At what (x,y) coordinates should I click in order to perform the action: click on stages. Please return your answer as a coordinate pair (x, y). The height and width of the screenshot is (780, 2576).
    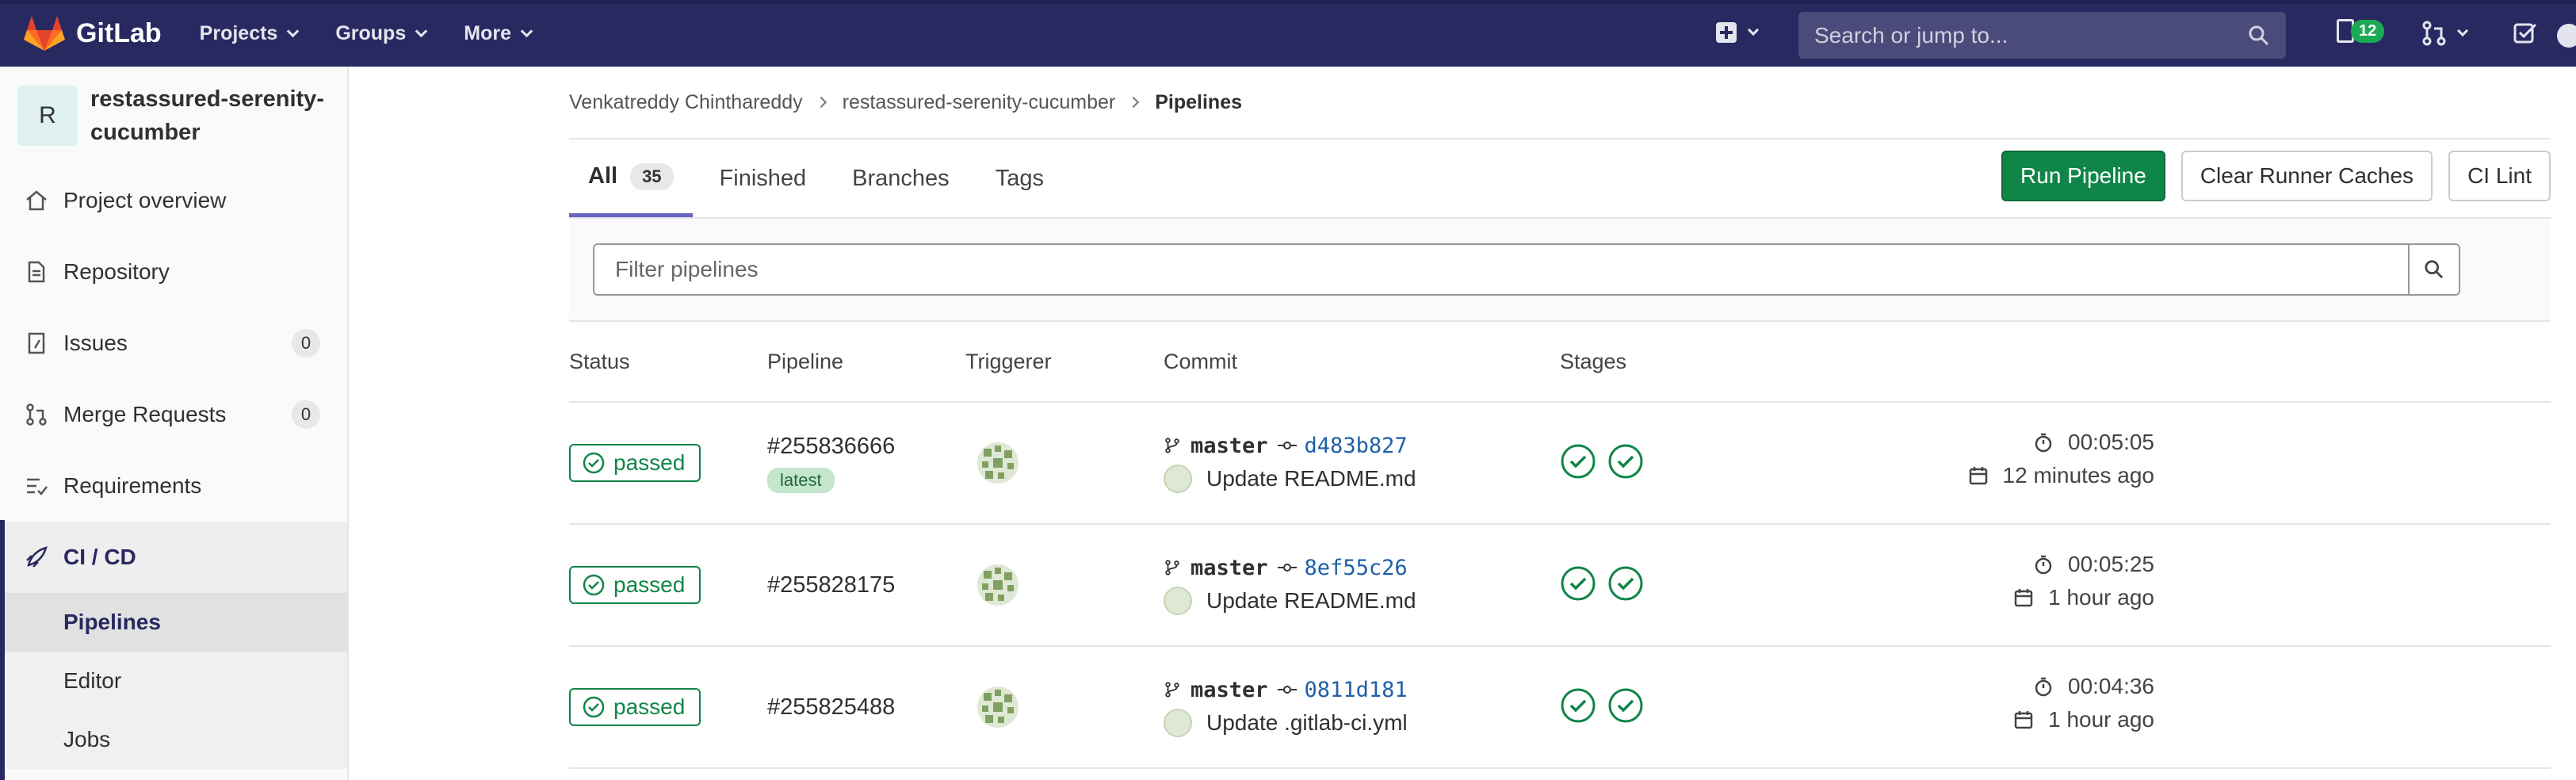
    Looking at the image, I should click on (1758, 585).